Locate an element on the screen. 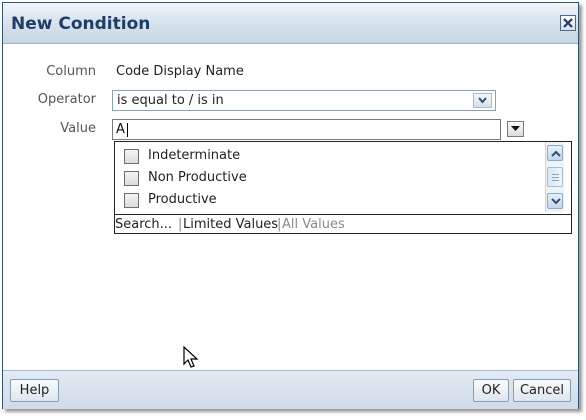  operator-select: is equal to / is in is located at coordinates (304, 100).